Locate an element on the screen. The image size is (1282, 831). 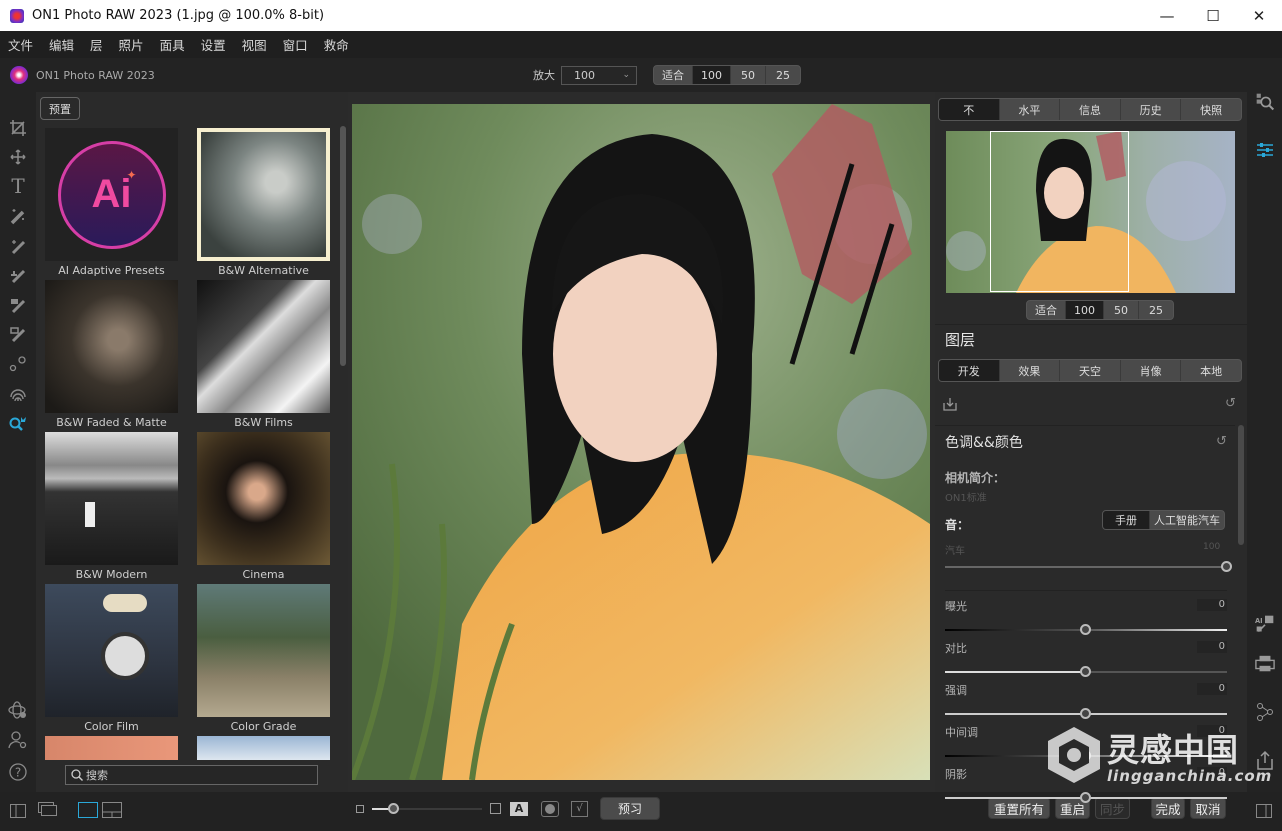
camera-profile-value: ON1标准 is located at coordinates (966, 496).